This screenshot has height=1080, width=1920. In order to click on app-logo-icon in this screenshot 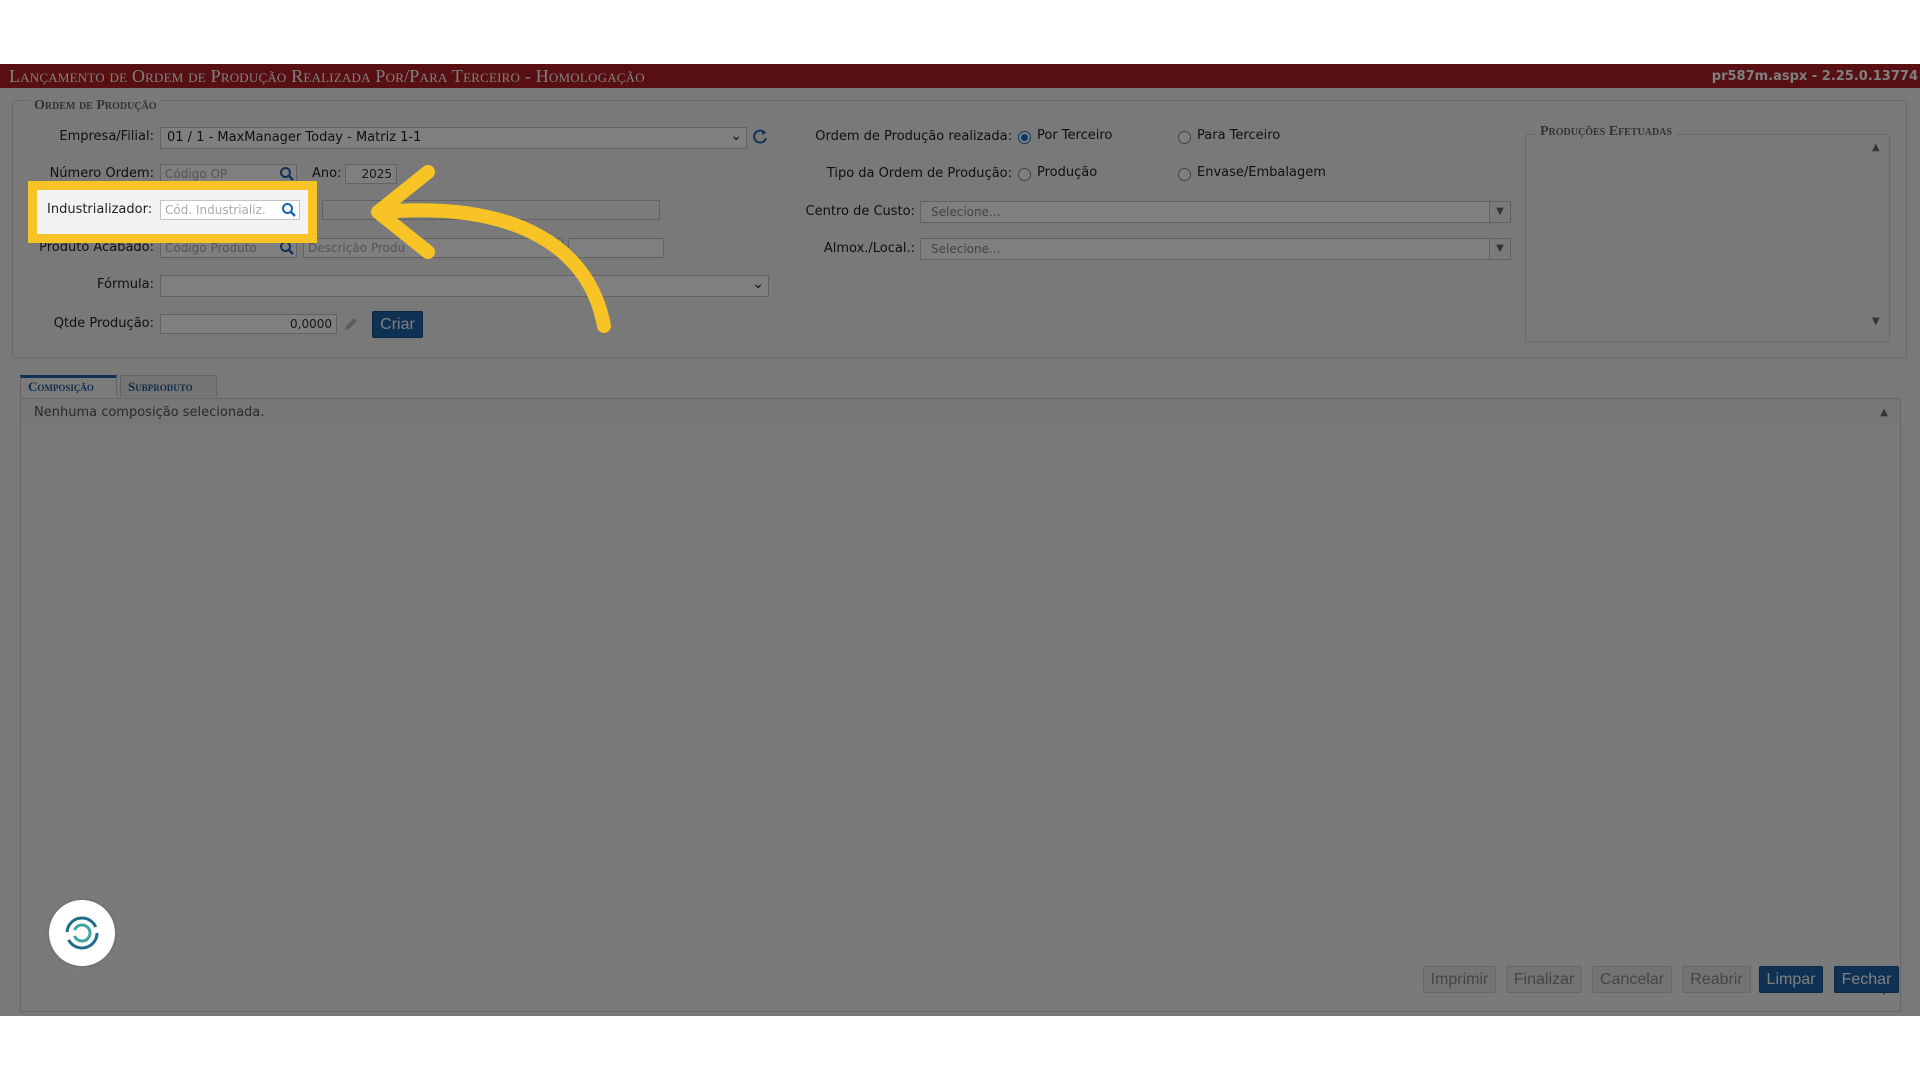, I will do `click(82, 933)`.